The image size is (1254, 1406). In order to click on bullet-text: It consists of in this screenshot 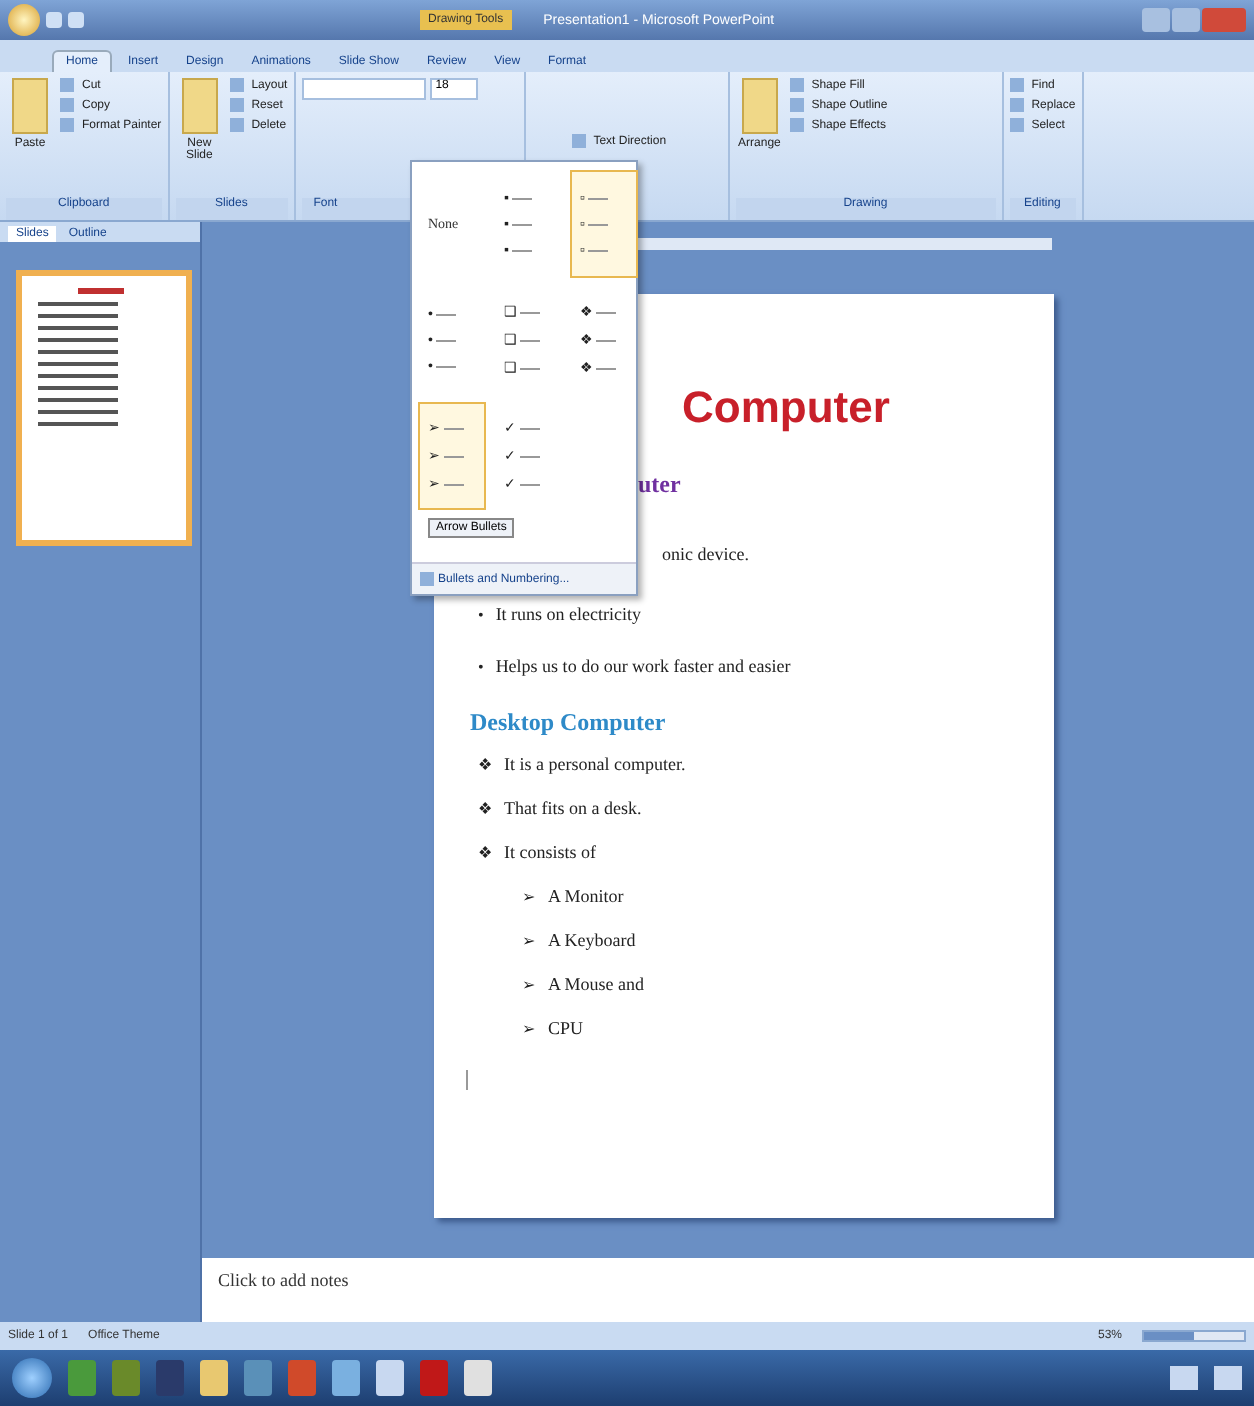, I will do `click(550, 852)`.